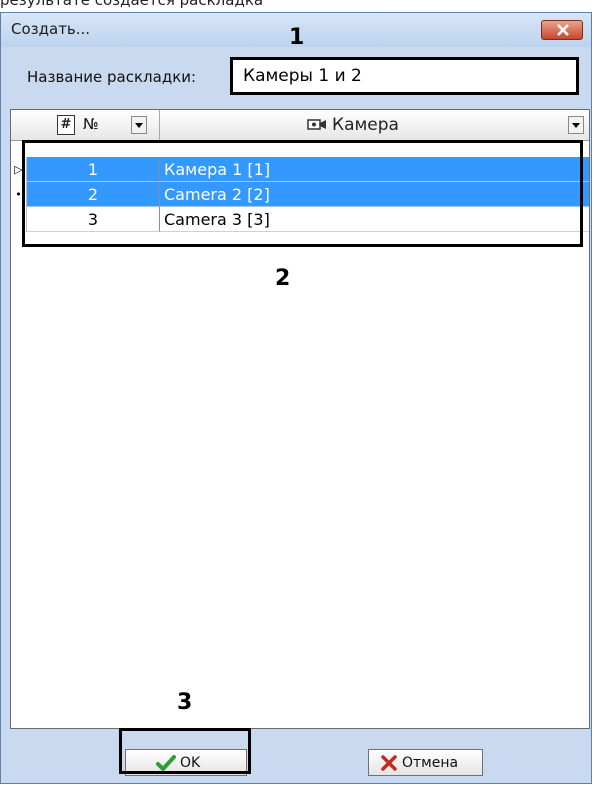 This screenshot has width=594, height=785. Describe the element at coordinates (365, 125) in the screenshot. I see `column-camera-label: Камера` at that location.